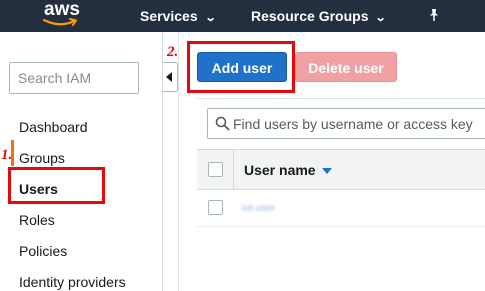  Describe the element at coordinates (42, 158) in the screenshot. I see `sidebar-item-groups: Groups` at that location.